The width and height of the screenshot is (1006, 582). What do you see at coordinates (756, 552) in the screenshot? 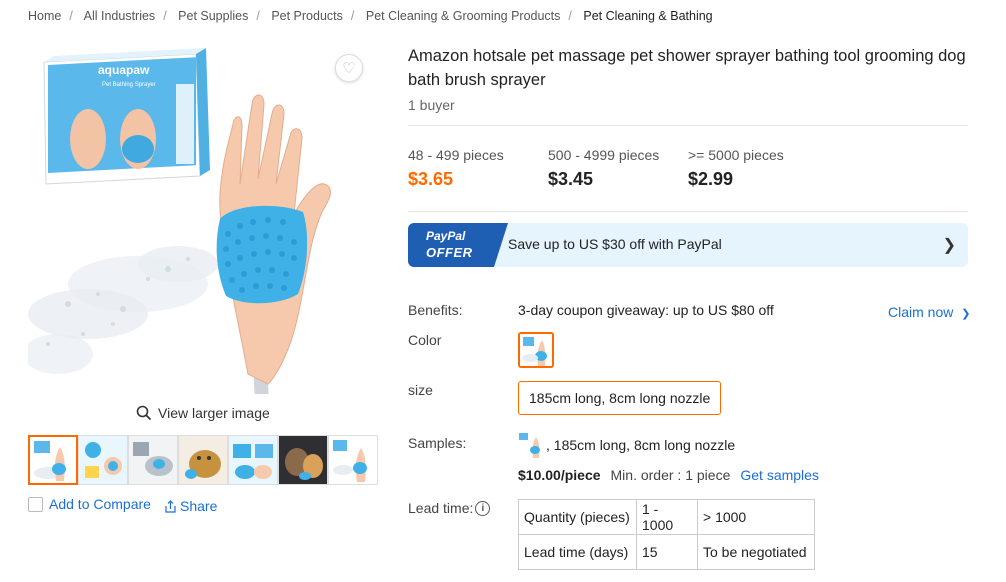
I see `table-cell: To be negotiated` at bounding box center [756, 552].